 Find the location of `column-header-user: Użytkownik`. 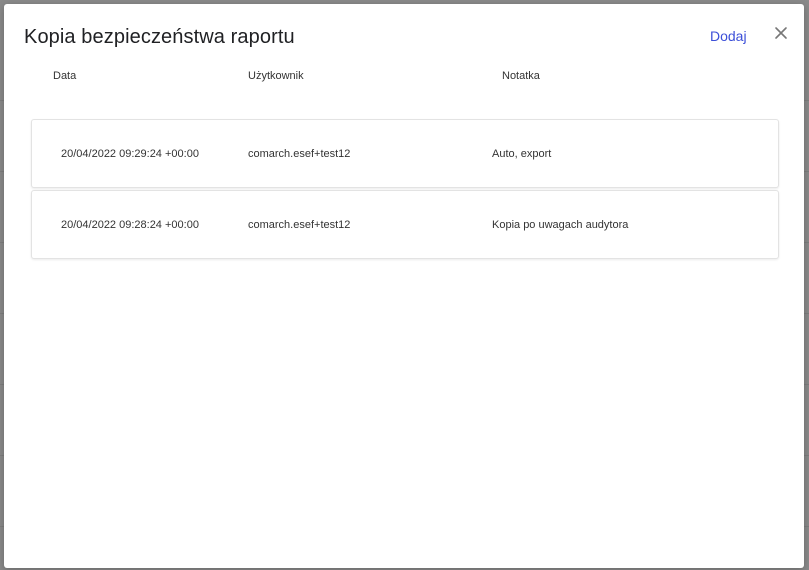

column-header-user: Użytkownik is located at coordinates (276, 76).